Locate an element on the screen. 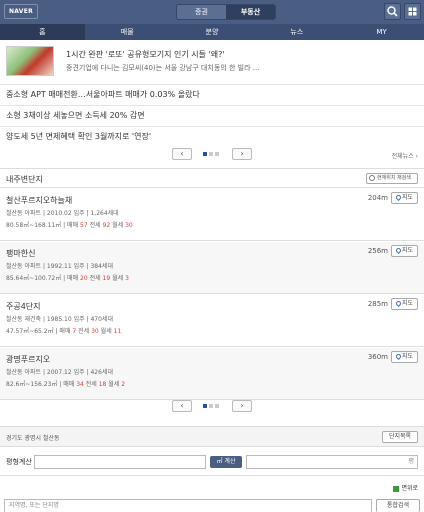  service-switch: 증권 부동산 is located at coordinates (226, 12).